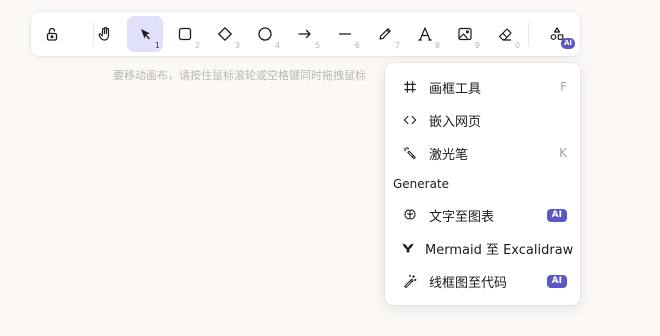  What do you see at coordinates (455, 89) in the screenshot?
I see `menu-item-label: 画框工具` at bounding box center [455, 89].